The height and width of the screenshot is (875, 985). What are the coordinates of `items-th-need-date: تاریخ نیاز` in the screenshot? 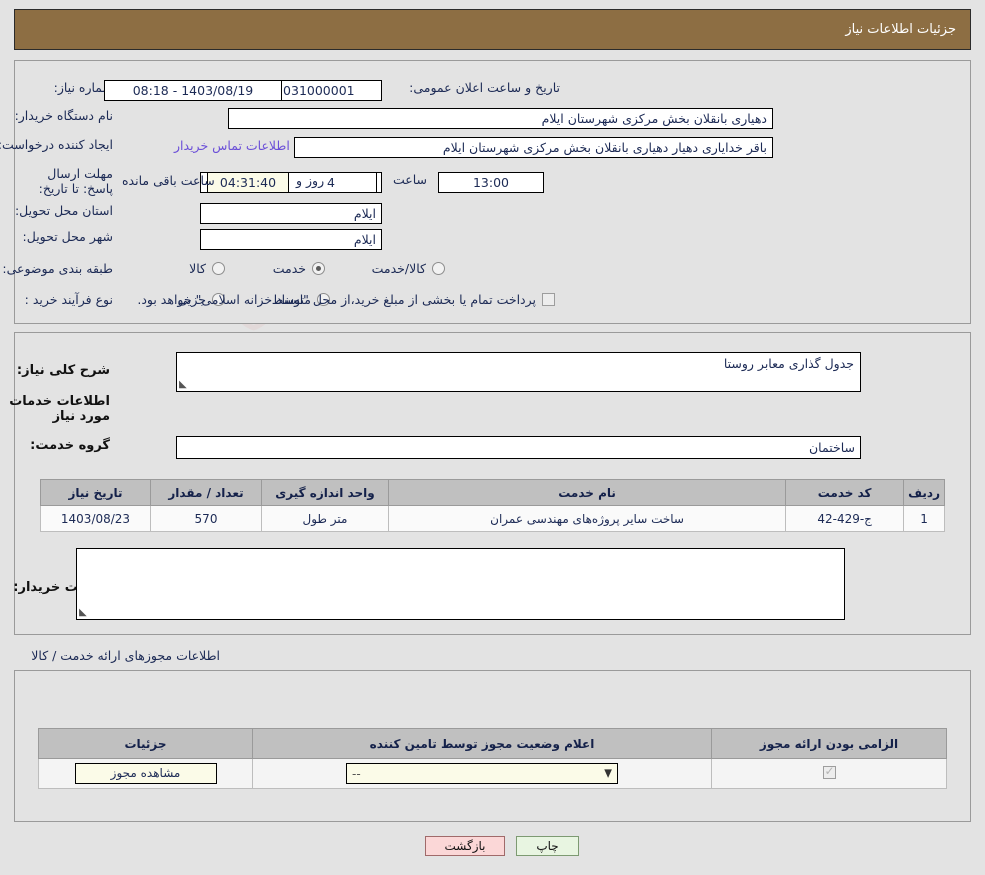 It's located at (95, 492).